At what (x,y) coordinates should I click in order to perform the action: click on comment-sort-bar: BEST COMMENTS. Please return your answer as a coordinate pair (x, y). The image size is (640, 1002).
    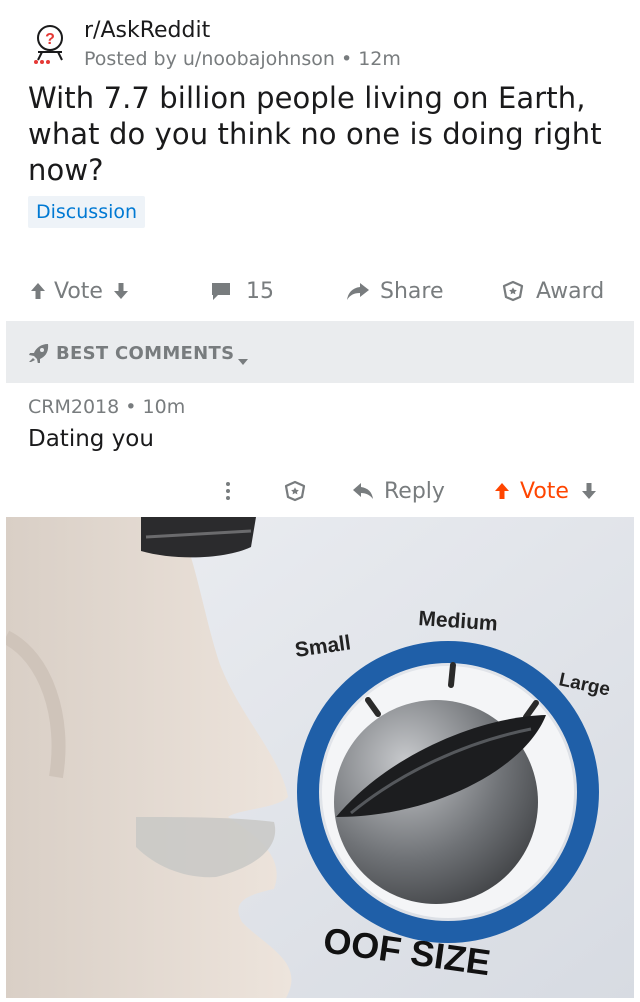
    Looking at the image, I should click on (320, 352).